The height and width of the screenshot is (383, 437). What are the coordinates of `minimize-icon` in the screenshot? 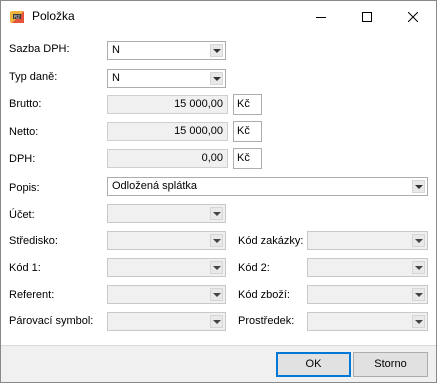 It's located at (321, 17).